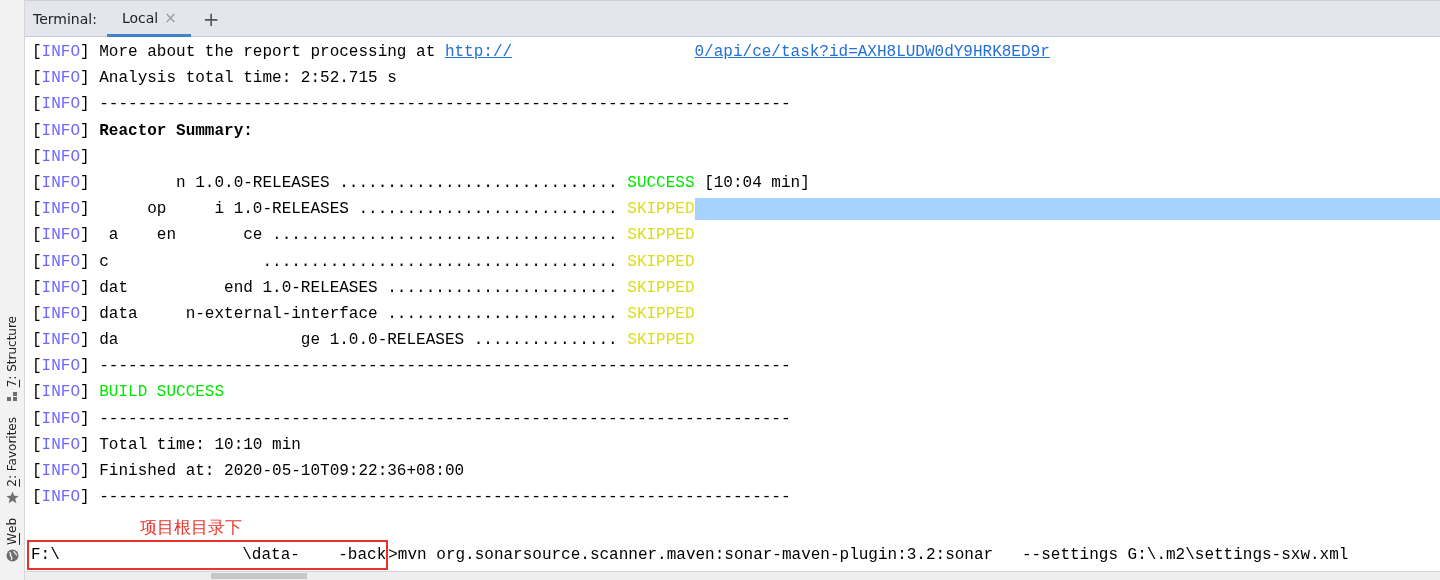  What do you see at coordinates (211, 18) in the screenshot?
I see `add-tab-button: +` at bounding box center [211, 18].